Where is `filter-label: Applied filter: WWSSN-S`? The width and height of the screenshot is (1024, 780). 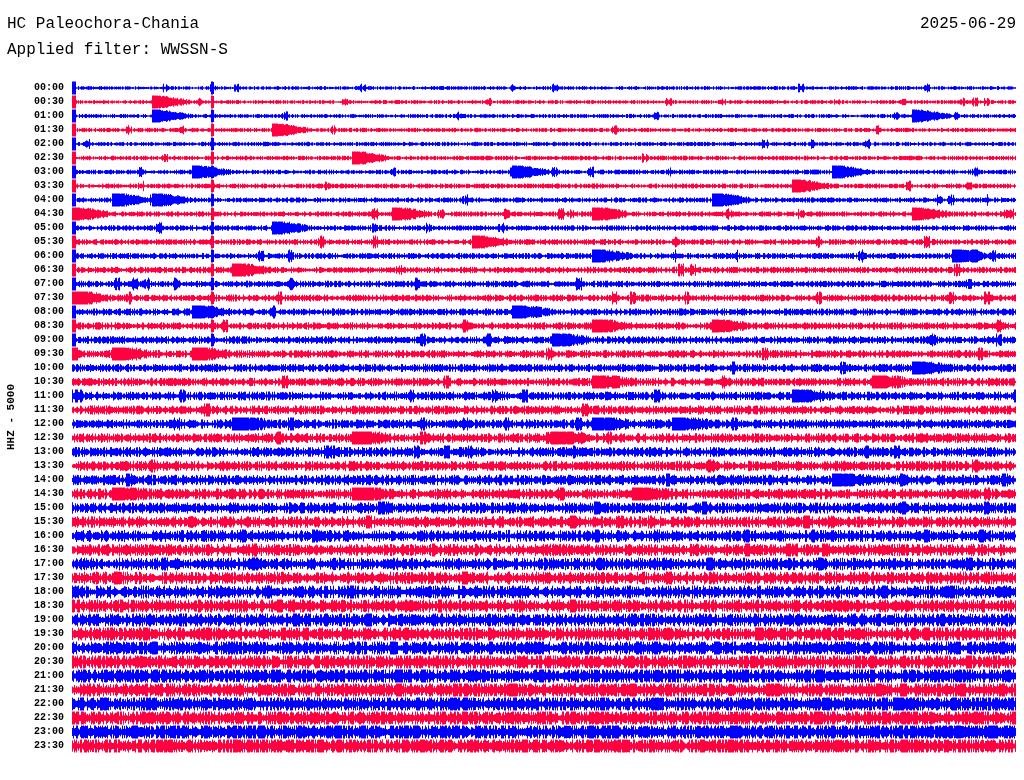
filter-label: Applied filter: WWSSN-S is located at coordinates (118, 50).